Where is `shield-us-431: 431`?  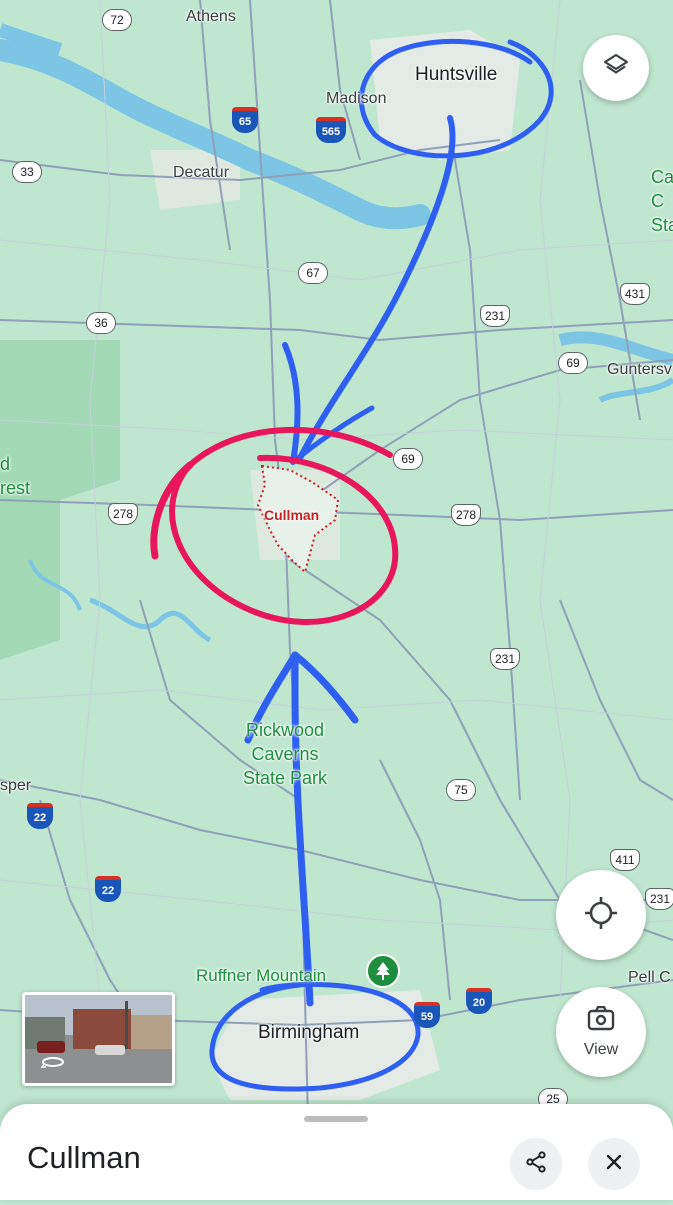
shield-us-431: 431 is located at coordinates (635, 294).